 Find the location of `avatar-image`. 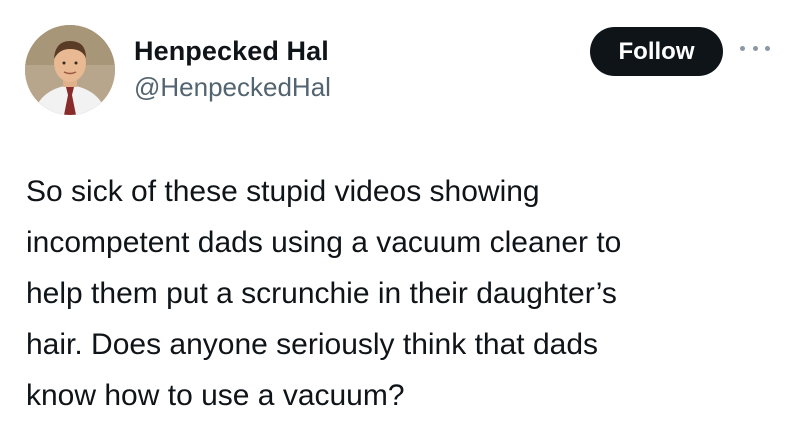

avatar-image is located at coordinates (70, 70).